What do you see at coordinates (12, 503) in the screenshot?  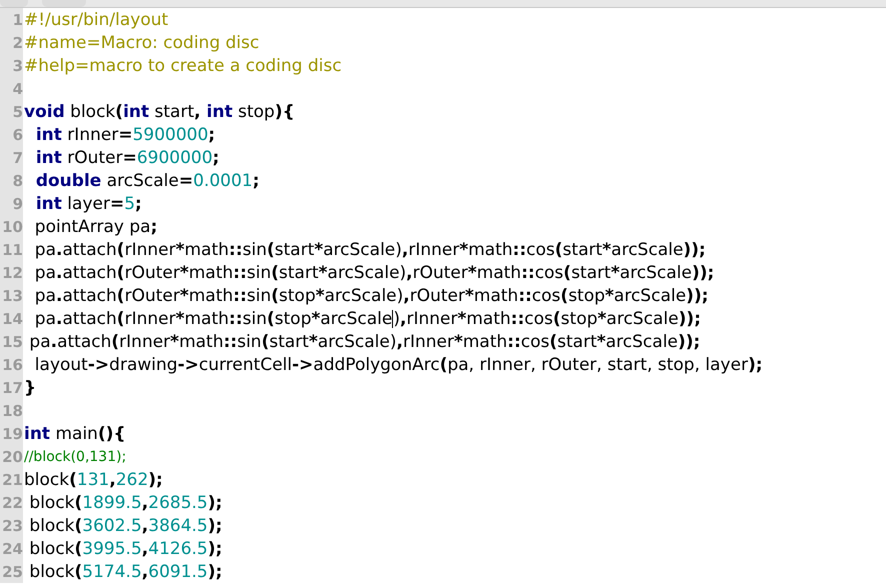 I see `line-number: 22` at bounding box center [12, 503].